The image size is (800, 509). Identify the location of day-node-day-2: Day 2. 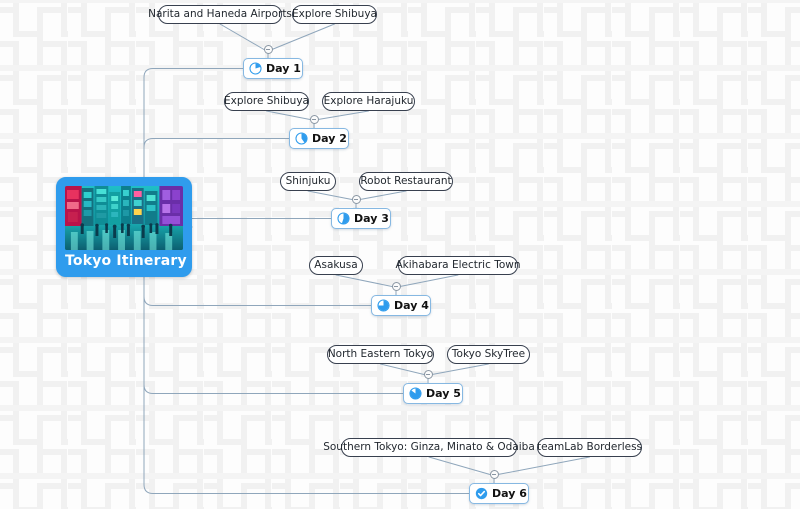
(319, 138).